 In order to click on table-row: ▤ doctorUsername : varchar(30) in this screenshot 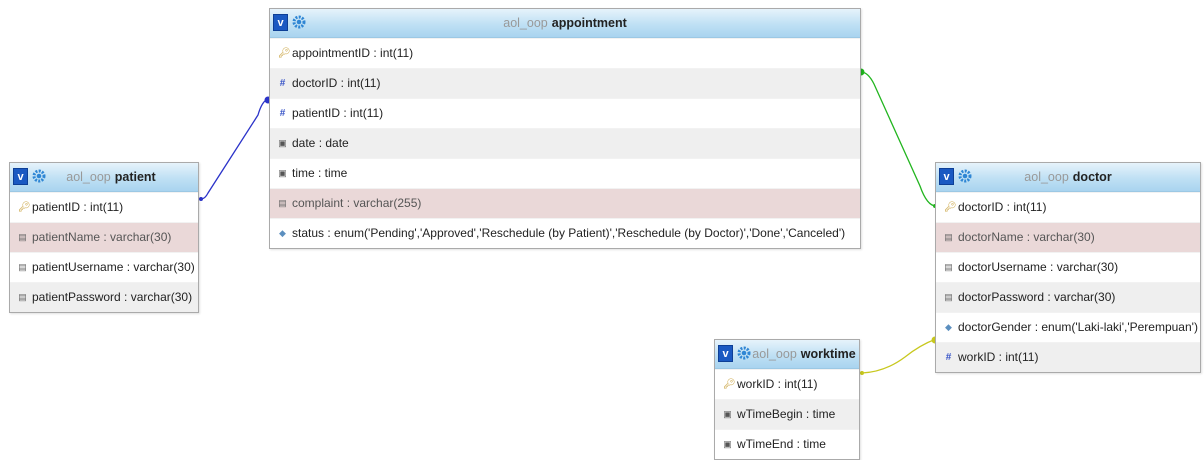, I will do `click(1068, 267)`.